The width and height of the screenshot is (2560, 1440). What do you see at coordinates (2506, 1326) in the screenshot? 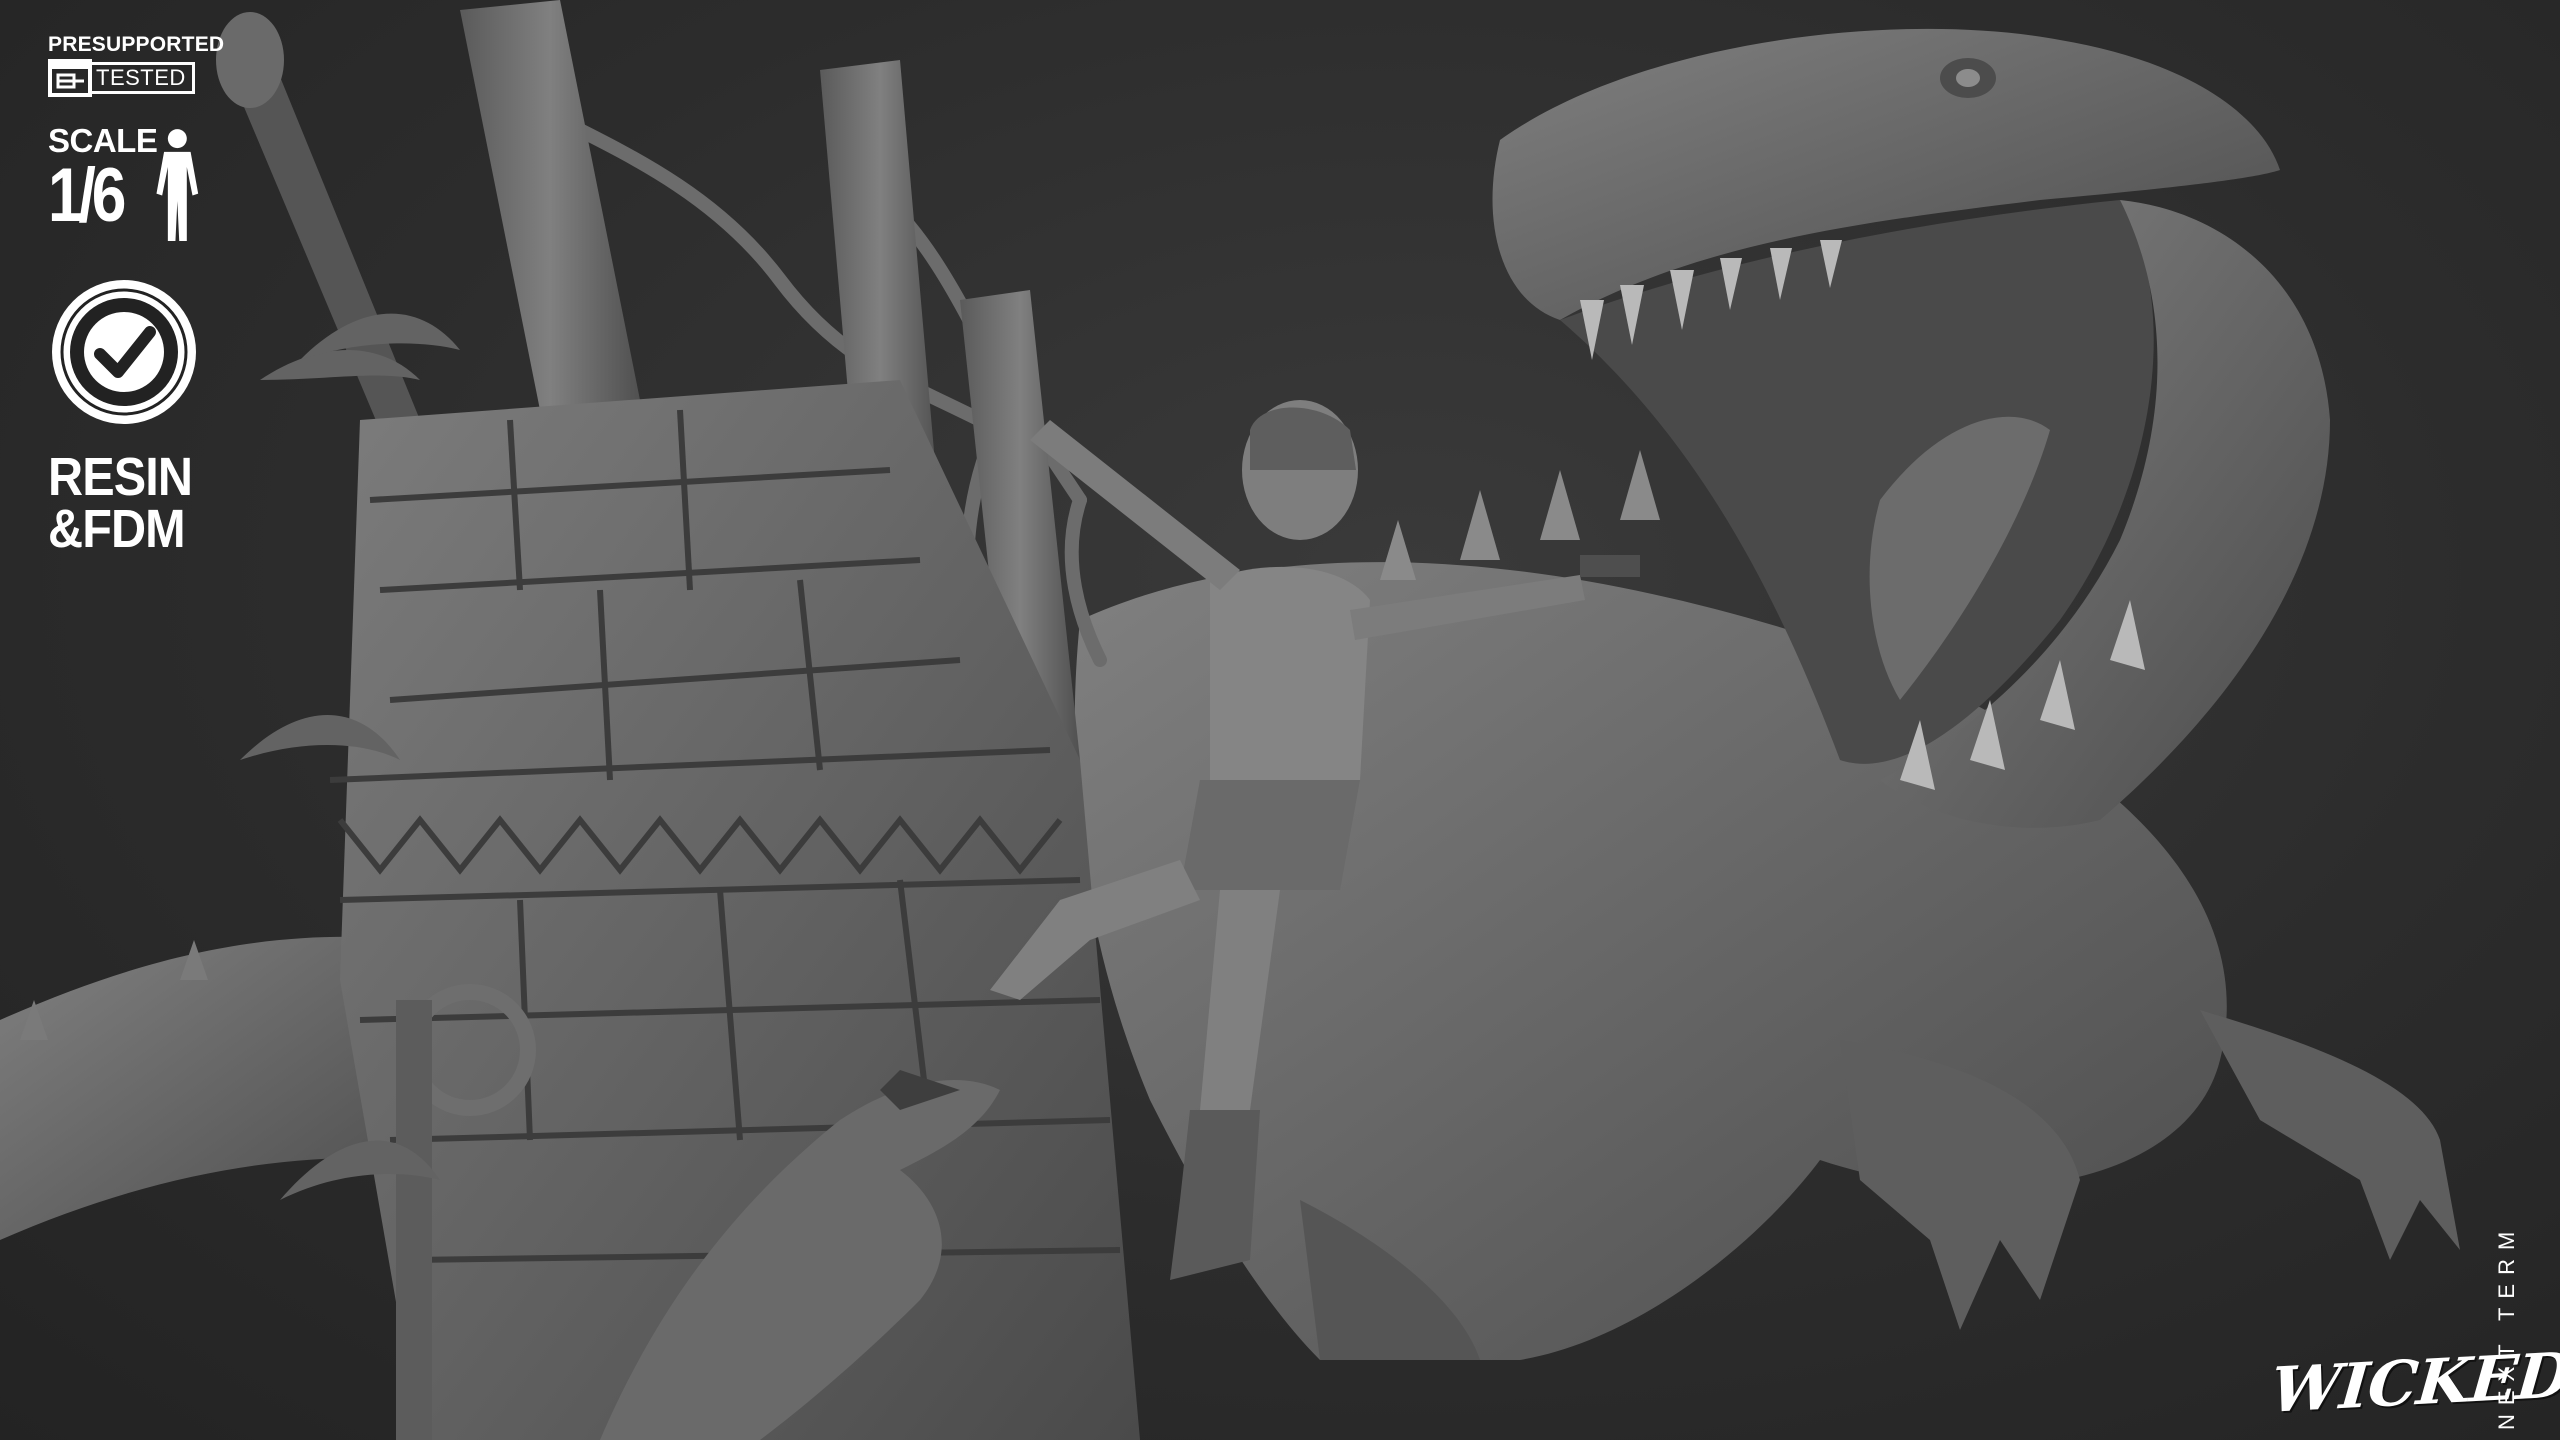
I see `brand-tagline: NEXT TERM` at bounding box center [2506, 1326].